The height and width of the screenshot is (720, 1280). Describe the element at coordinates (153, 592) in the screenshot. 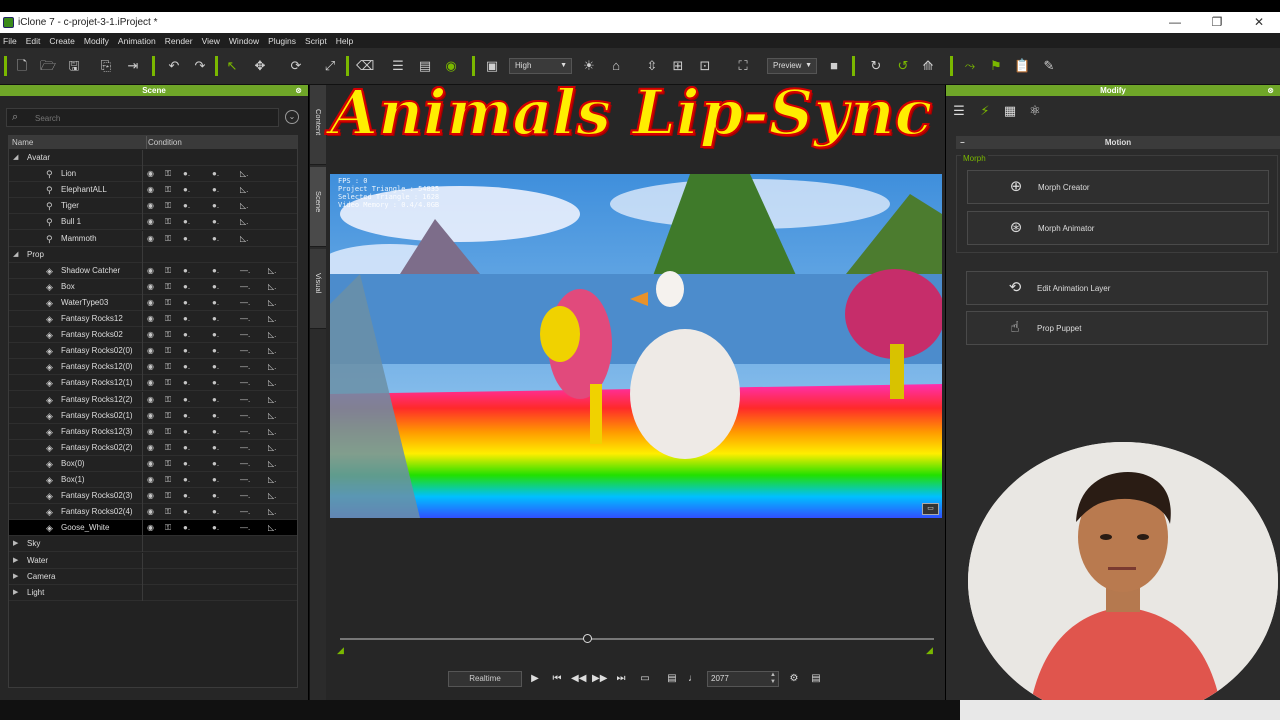

I see `tree-group-light: ▶ Light` at that location.